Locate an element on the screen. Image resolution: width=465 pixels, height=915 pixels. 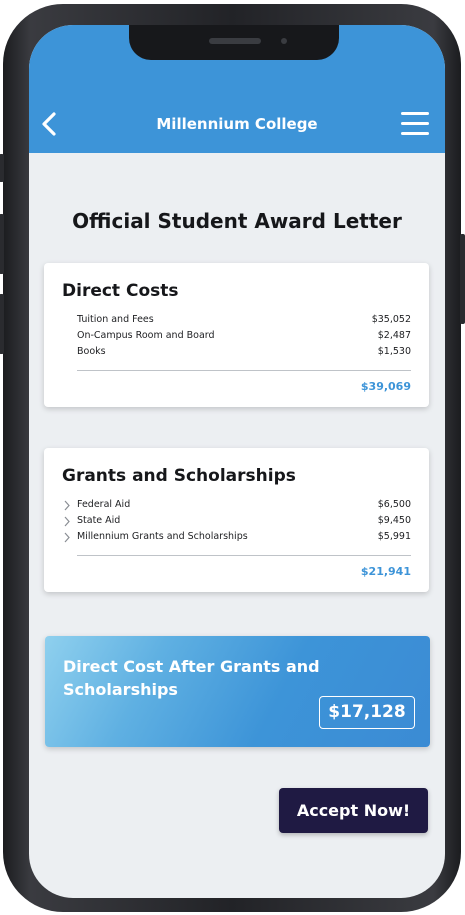
cost-label: Tuition and Fees is located at coordinates (115, 319).